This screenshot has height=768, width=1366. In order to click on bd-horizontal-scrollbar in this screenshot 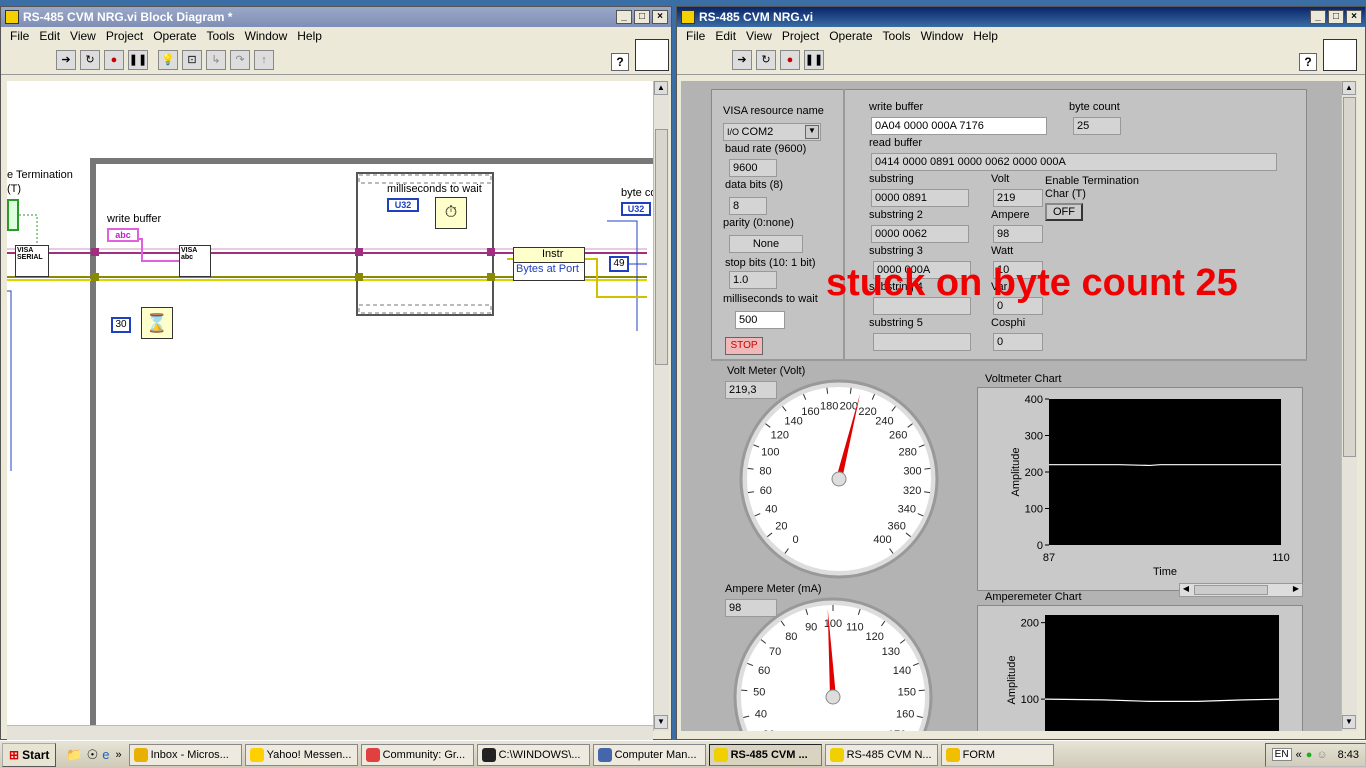, I will do `click(330, 733)`.